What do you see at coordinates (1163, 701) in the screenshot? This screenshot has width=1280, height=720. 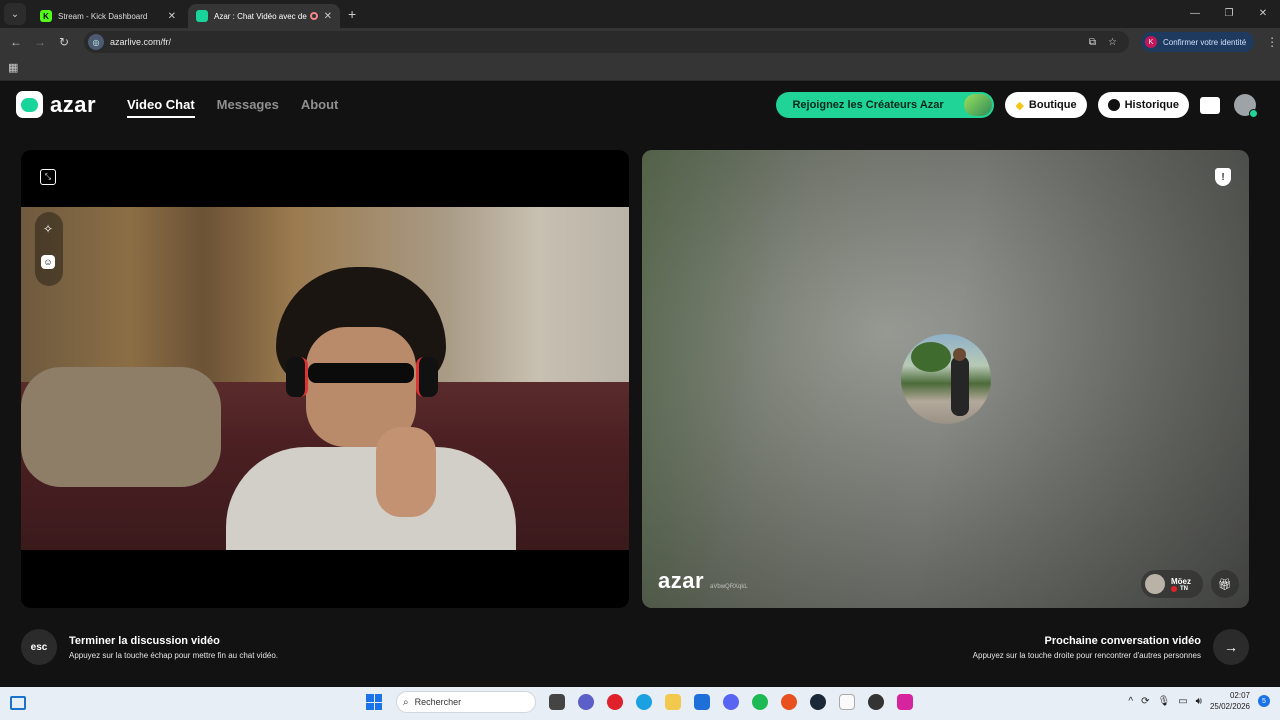 I see `microphone-icon: 🎙︎` at bounding box center [1163, 701].